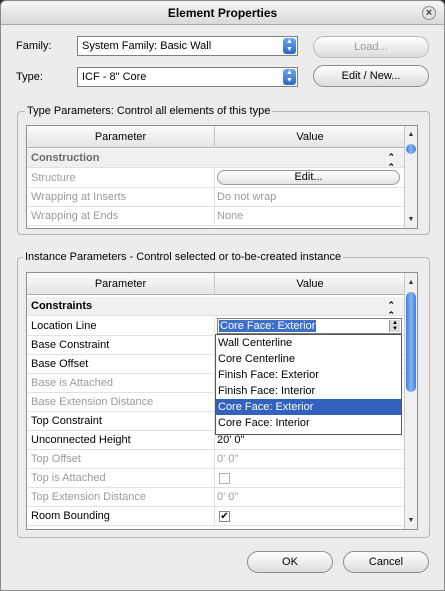  What do you see at coordinates (410, 177) in the screenshot?
I see `type-params-scrollbar: ▲ ▼` at bounding box center [410, 177].